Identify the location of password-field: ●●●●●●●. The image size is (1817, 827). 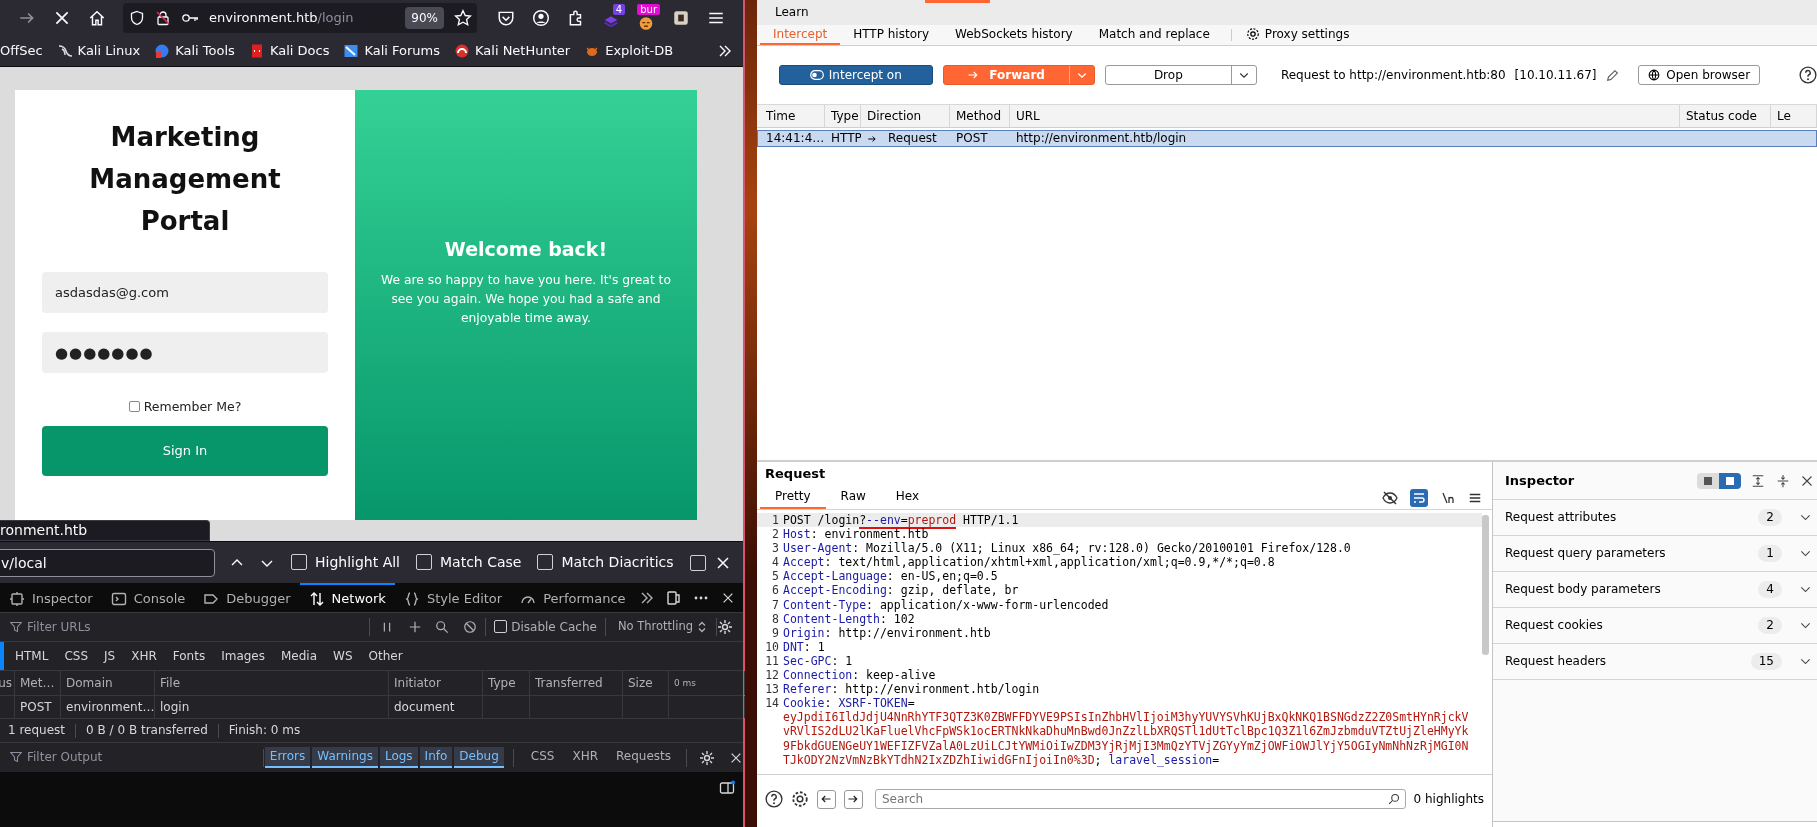
(185, 352).